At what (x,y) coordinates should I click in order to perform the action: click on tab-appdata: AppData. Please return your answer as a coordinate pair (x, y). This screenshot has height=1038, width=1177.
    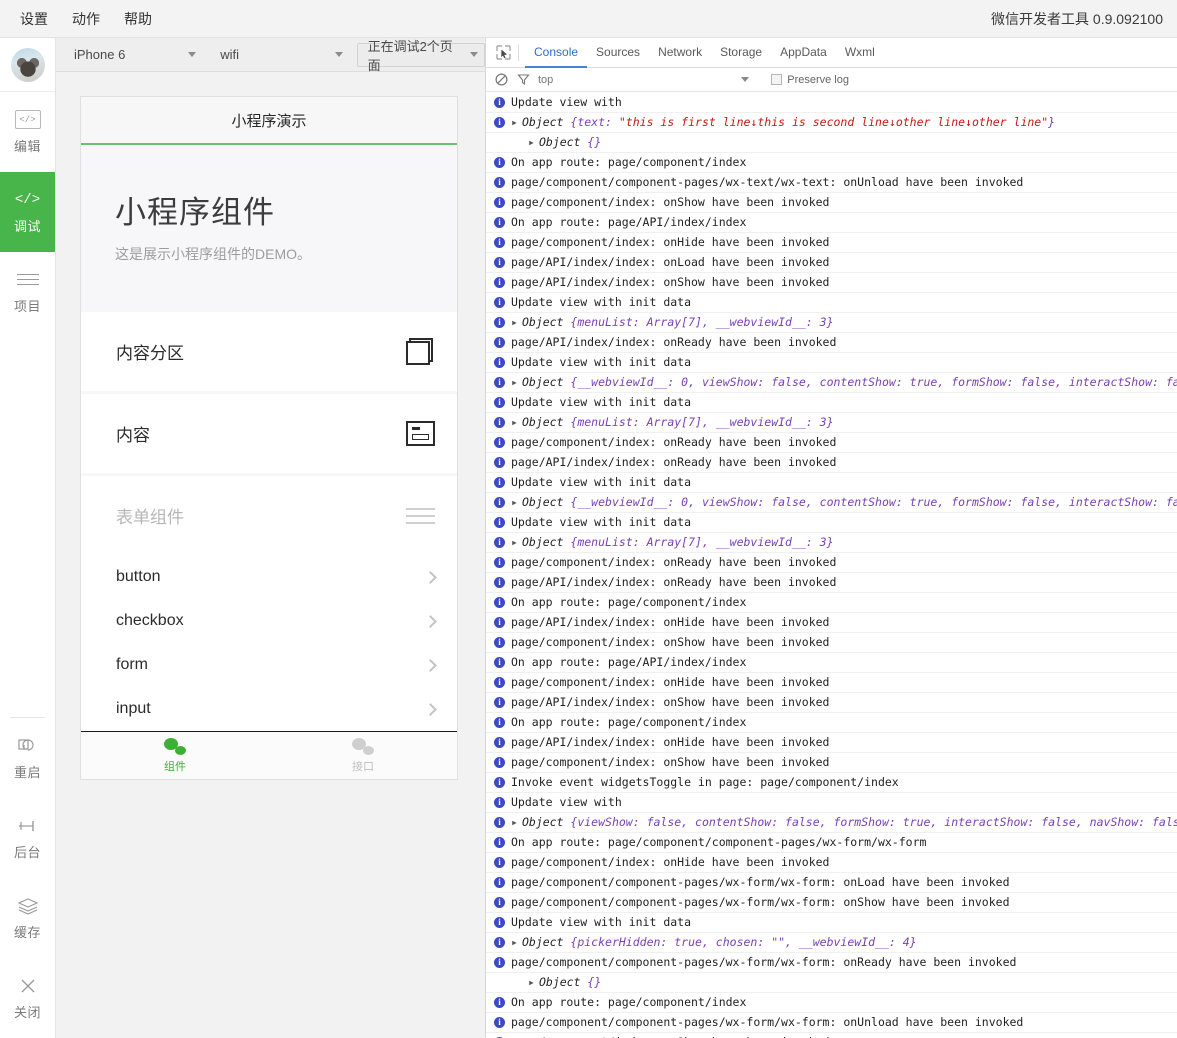
    Looking at the image, I should click on (803, 53).